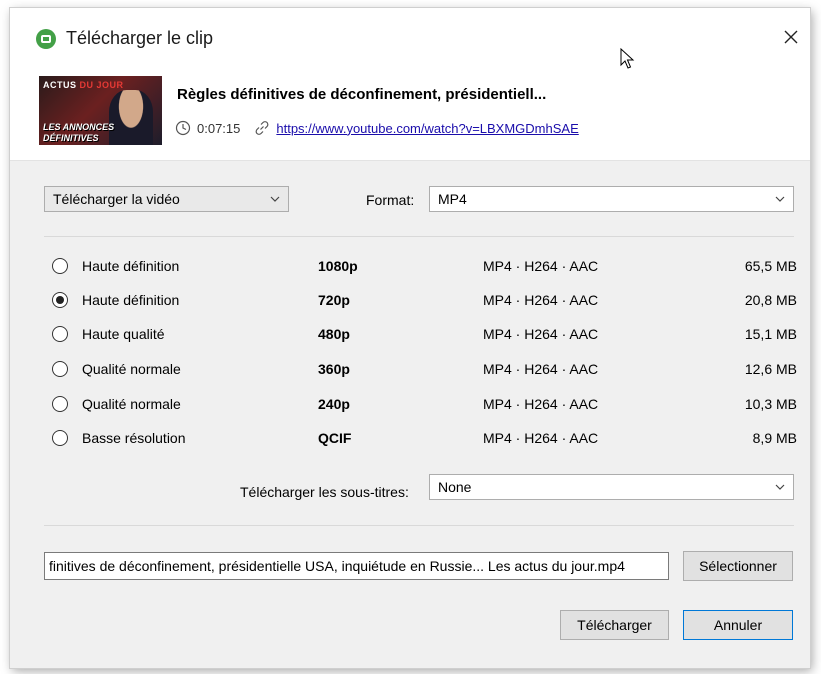 The height and width of the screenshot is (674, 821). I want to click on download-mode-value: Télécharger la vidéo, so click(116, 199).